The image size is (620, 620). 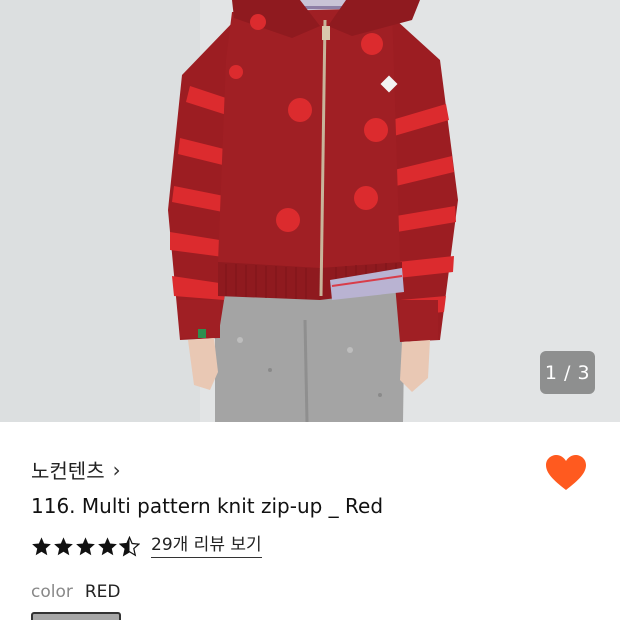 What do you see at coordinates (566, 473) in the screenshot?
I see `heart-icon` at bounding box center [566, 473].